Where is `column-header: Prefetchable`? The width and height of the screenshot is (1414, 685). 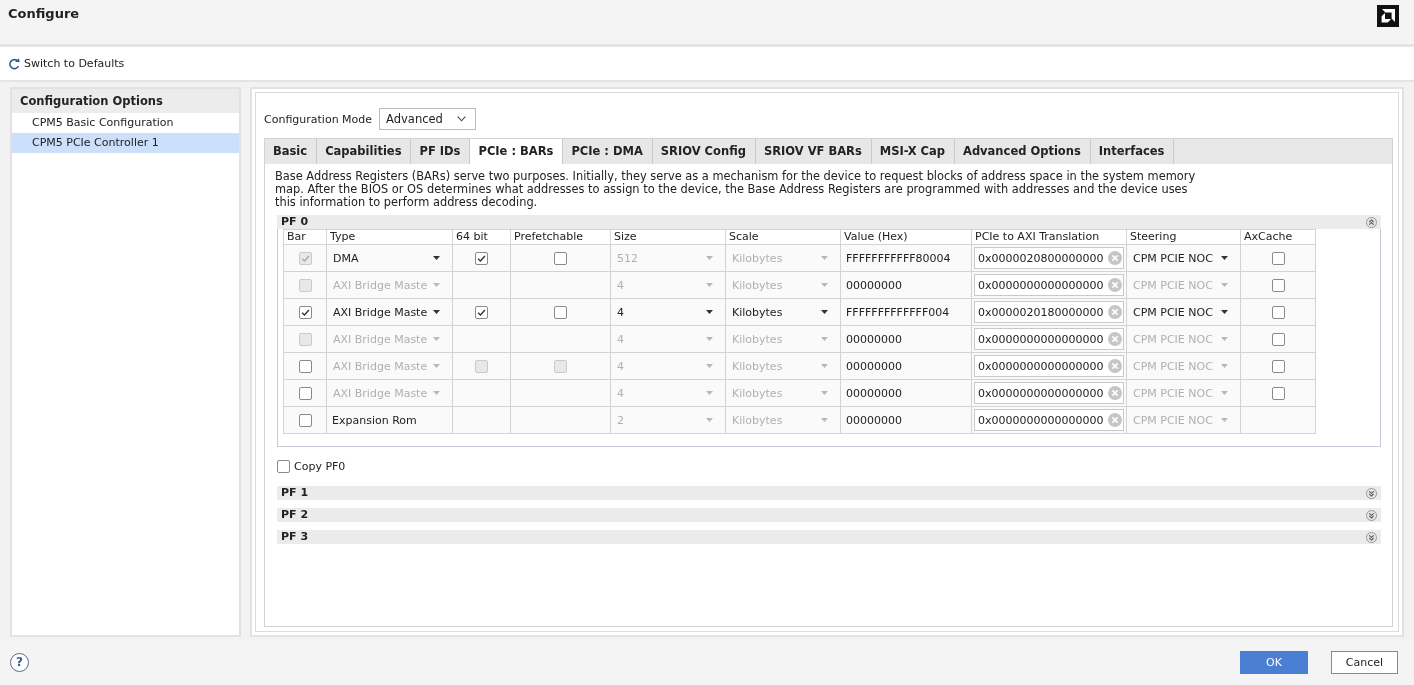 column-header: Prefetchable is located at coordinates (560, 237).